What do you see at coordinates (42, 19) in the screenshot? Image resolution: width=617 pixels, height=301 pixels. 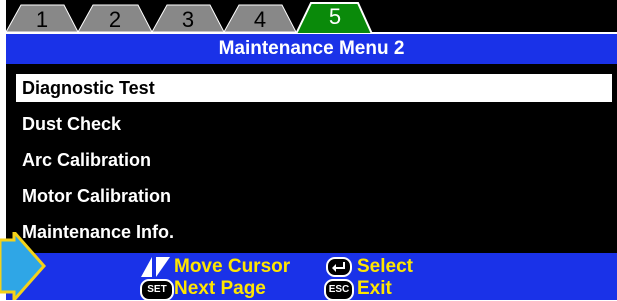 I see `tab-1-label: 1` at bounding box center [42, 19].